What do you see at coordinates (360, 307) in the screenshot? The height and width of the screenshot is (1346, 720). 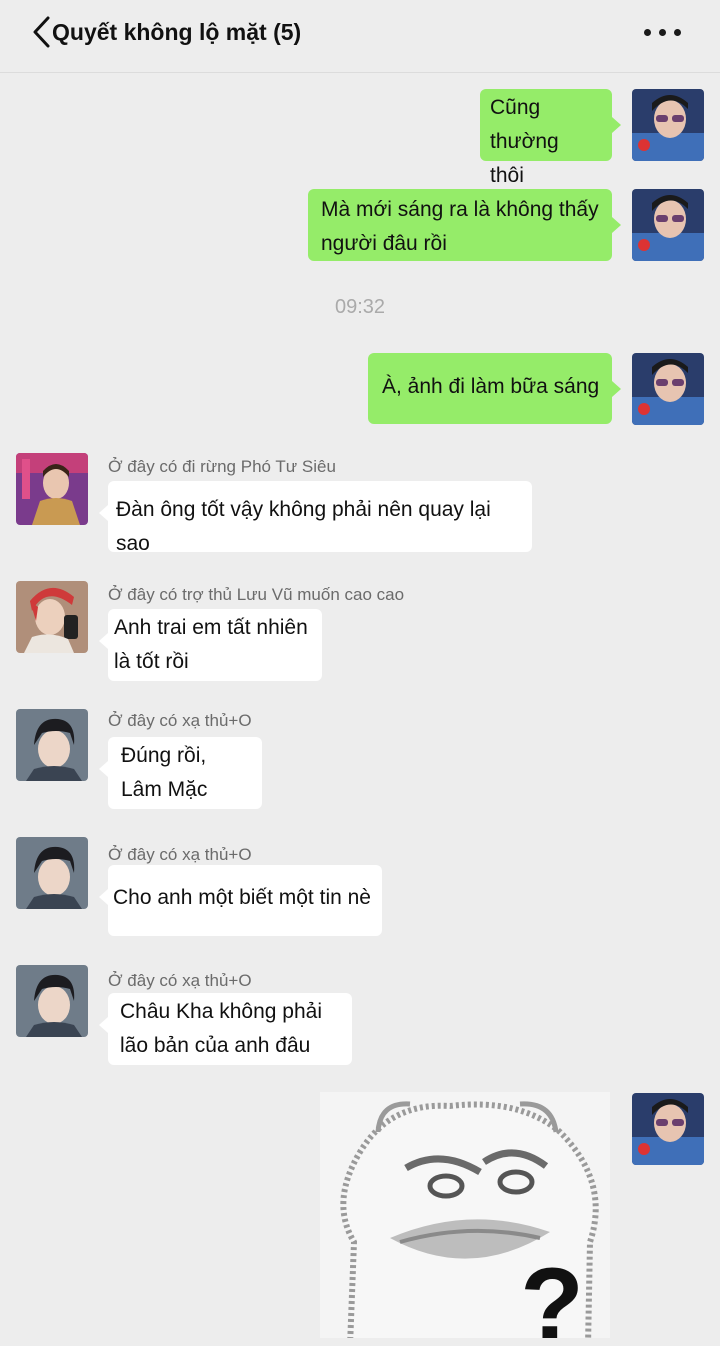 I see `chat-timestamp: 09:32` at bounding box center [360, 307].